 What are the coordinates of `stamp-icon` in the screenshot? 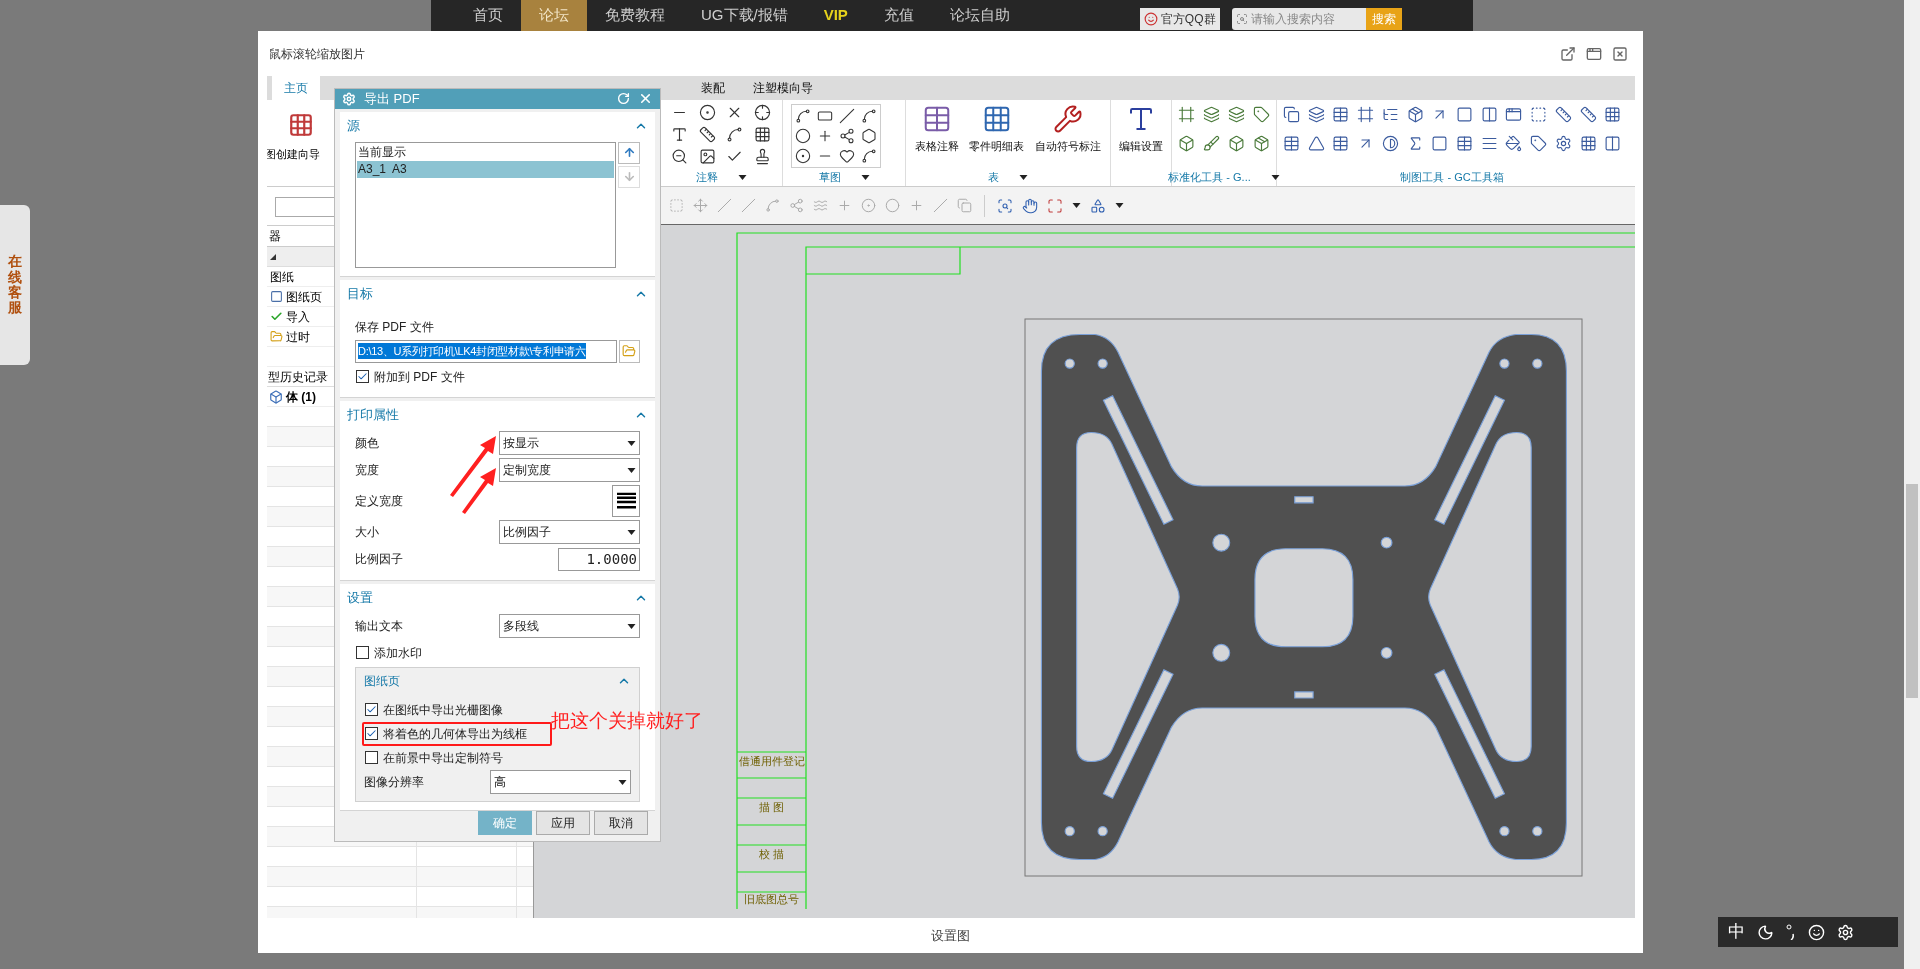 It's located at (762, 156).